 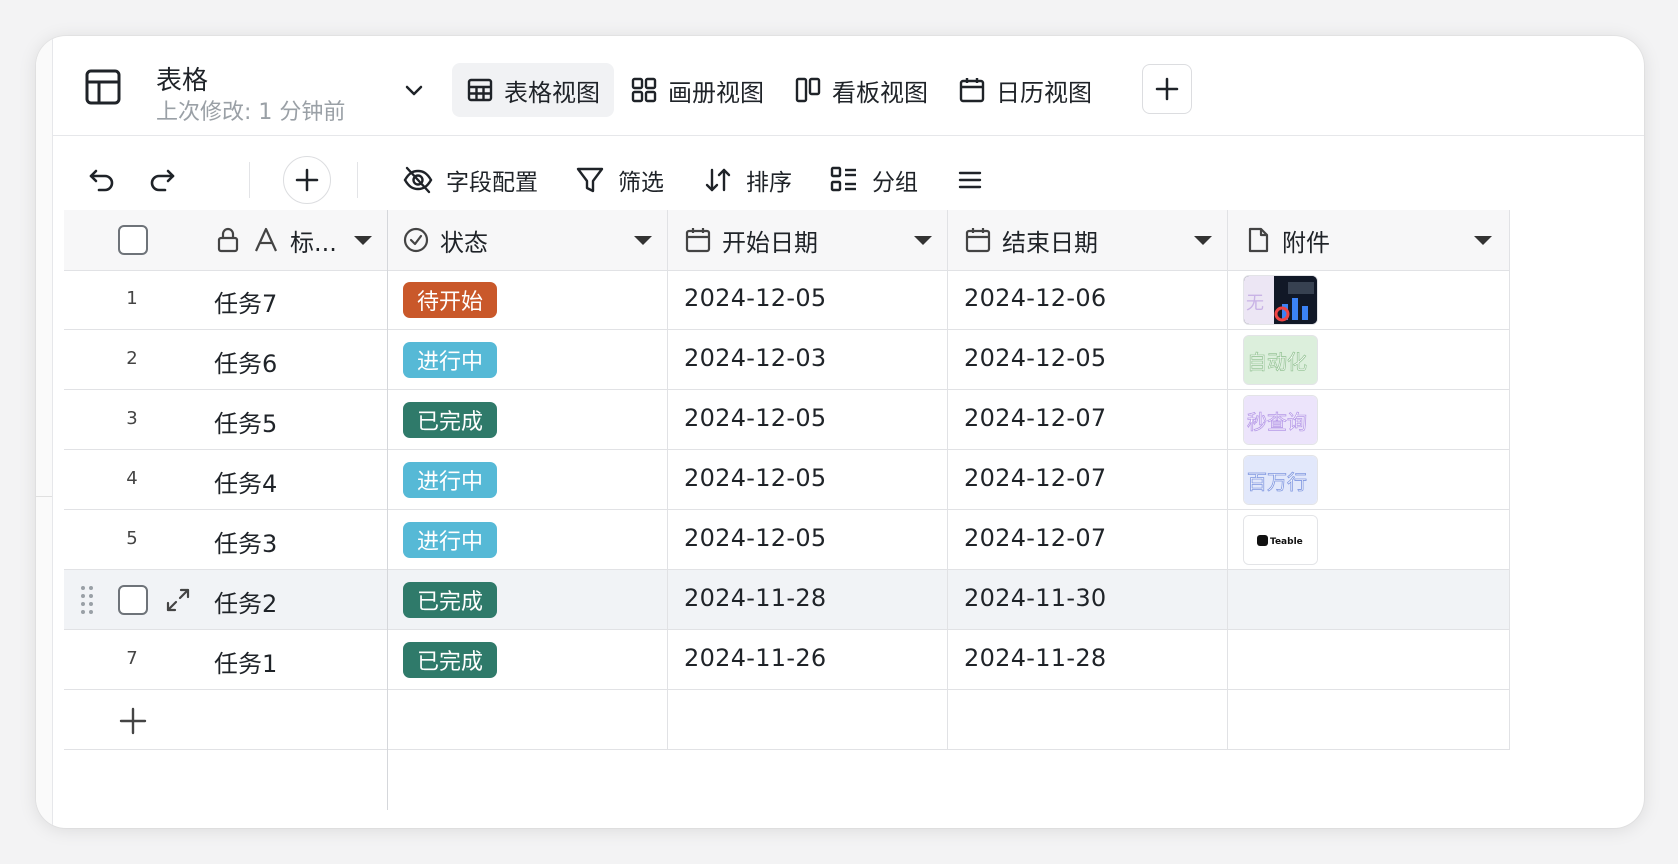 What do you see at coordinates (970, 180) in the screenshot?
I see `more-menu-button` at bounding box center [970, 180].